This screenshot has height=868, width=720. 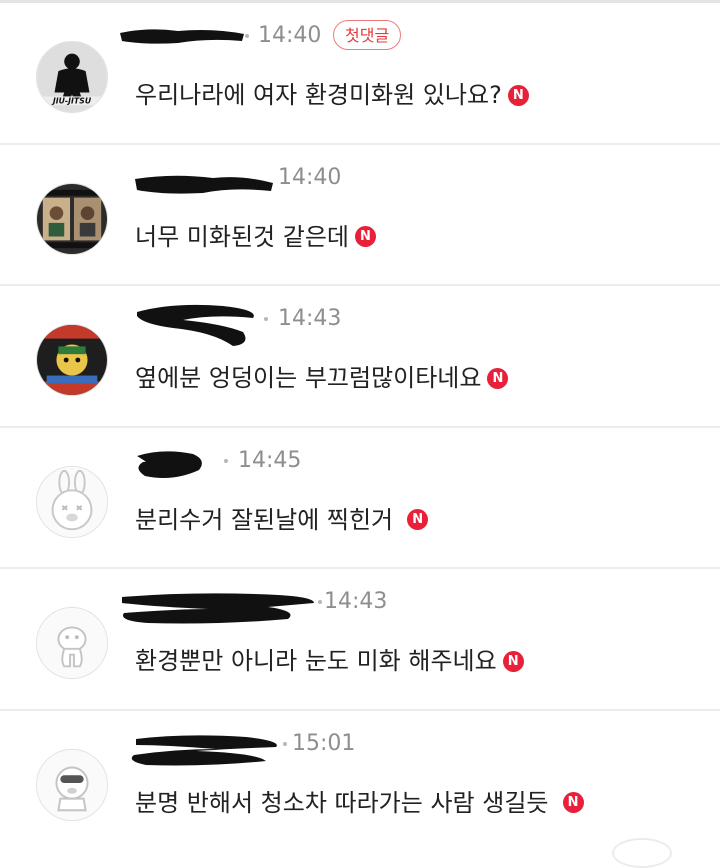 I want to click on film-photo-avatar-icon, so click(x=72, y=218).